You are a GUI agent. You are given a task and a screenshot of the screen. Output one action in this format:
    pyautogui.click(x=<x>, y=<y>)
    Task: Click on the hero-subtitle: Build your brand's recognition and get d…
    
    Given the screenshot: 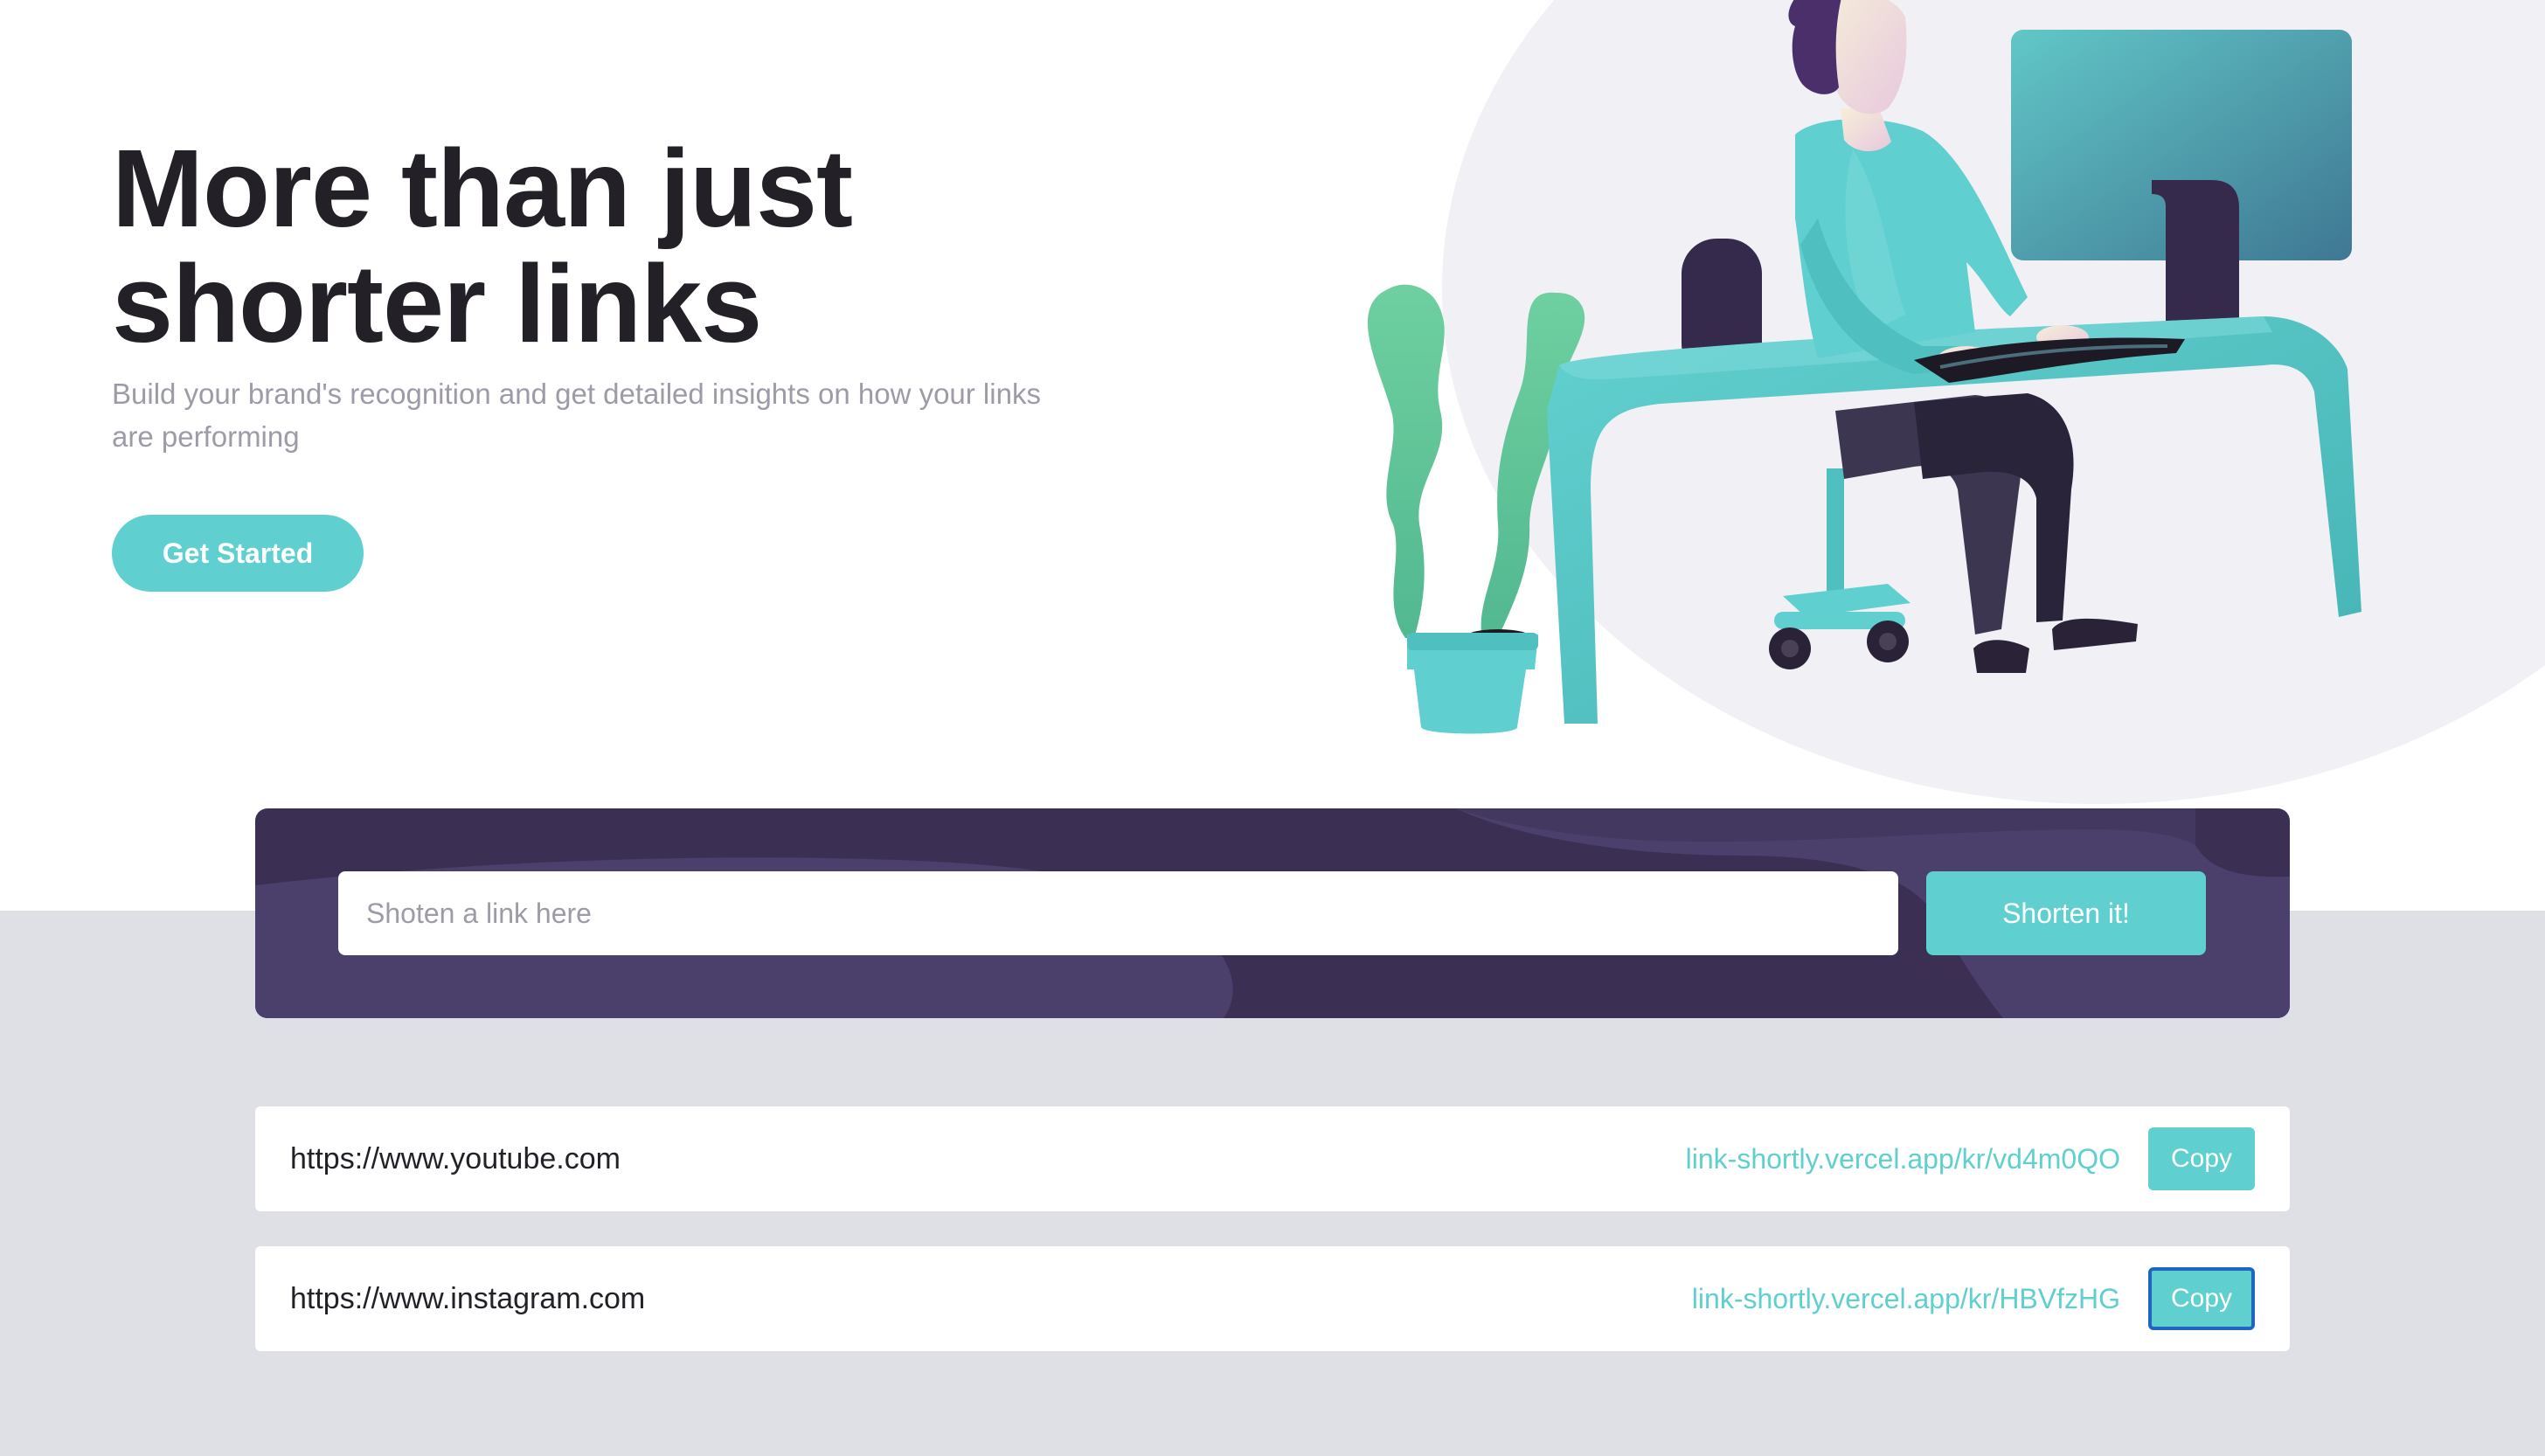 What is the action you would take?
    pyautogui.click(x=645, y=415)
    